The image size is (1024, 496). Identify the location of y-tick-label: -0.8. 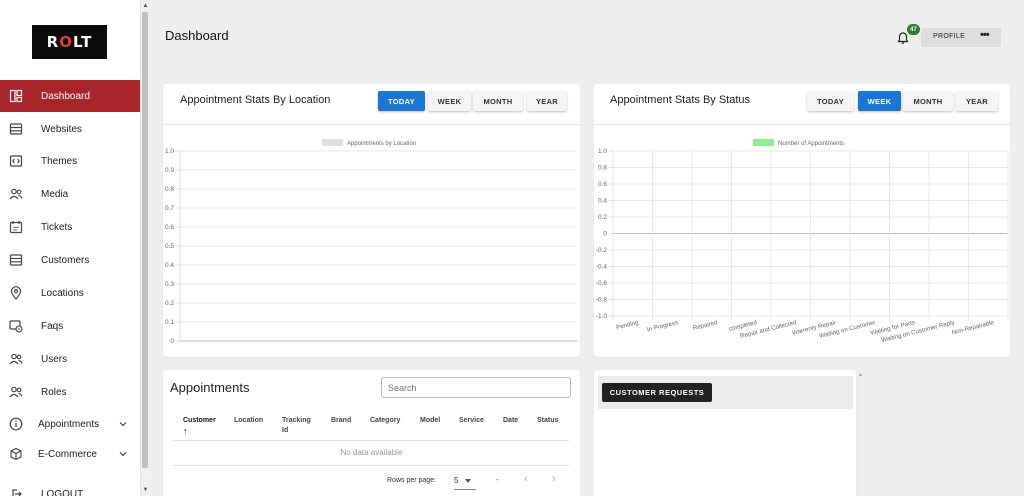
(602, 300).